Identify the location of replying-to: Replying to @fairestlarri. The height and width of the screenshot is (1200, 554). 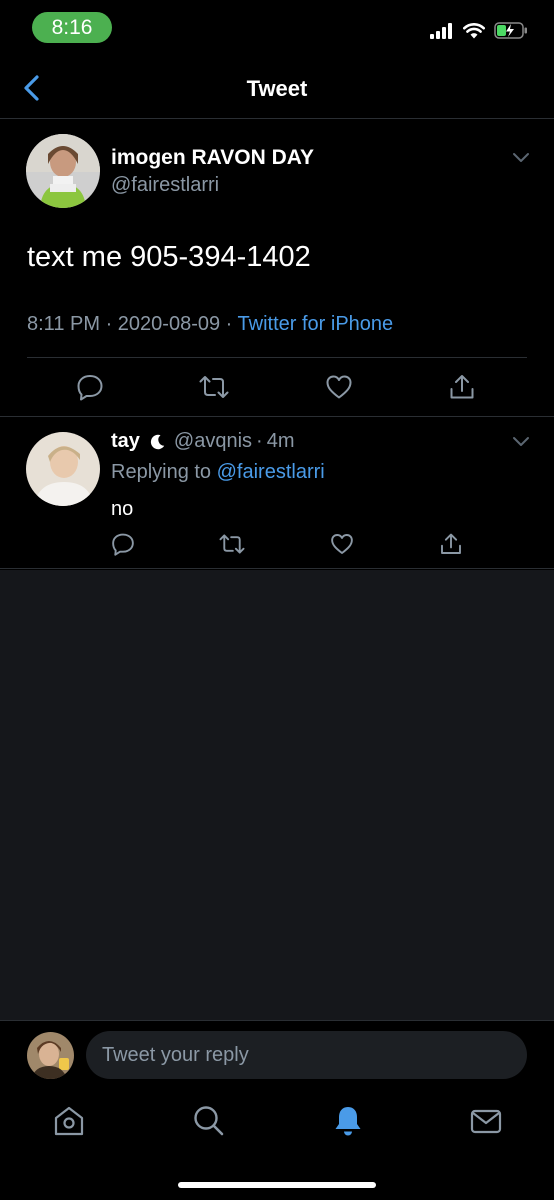
(218, 472).